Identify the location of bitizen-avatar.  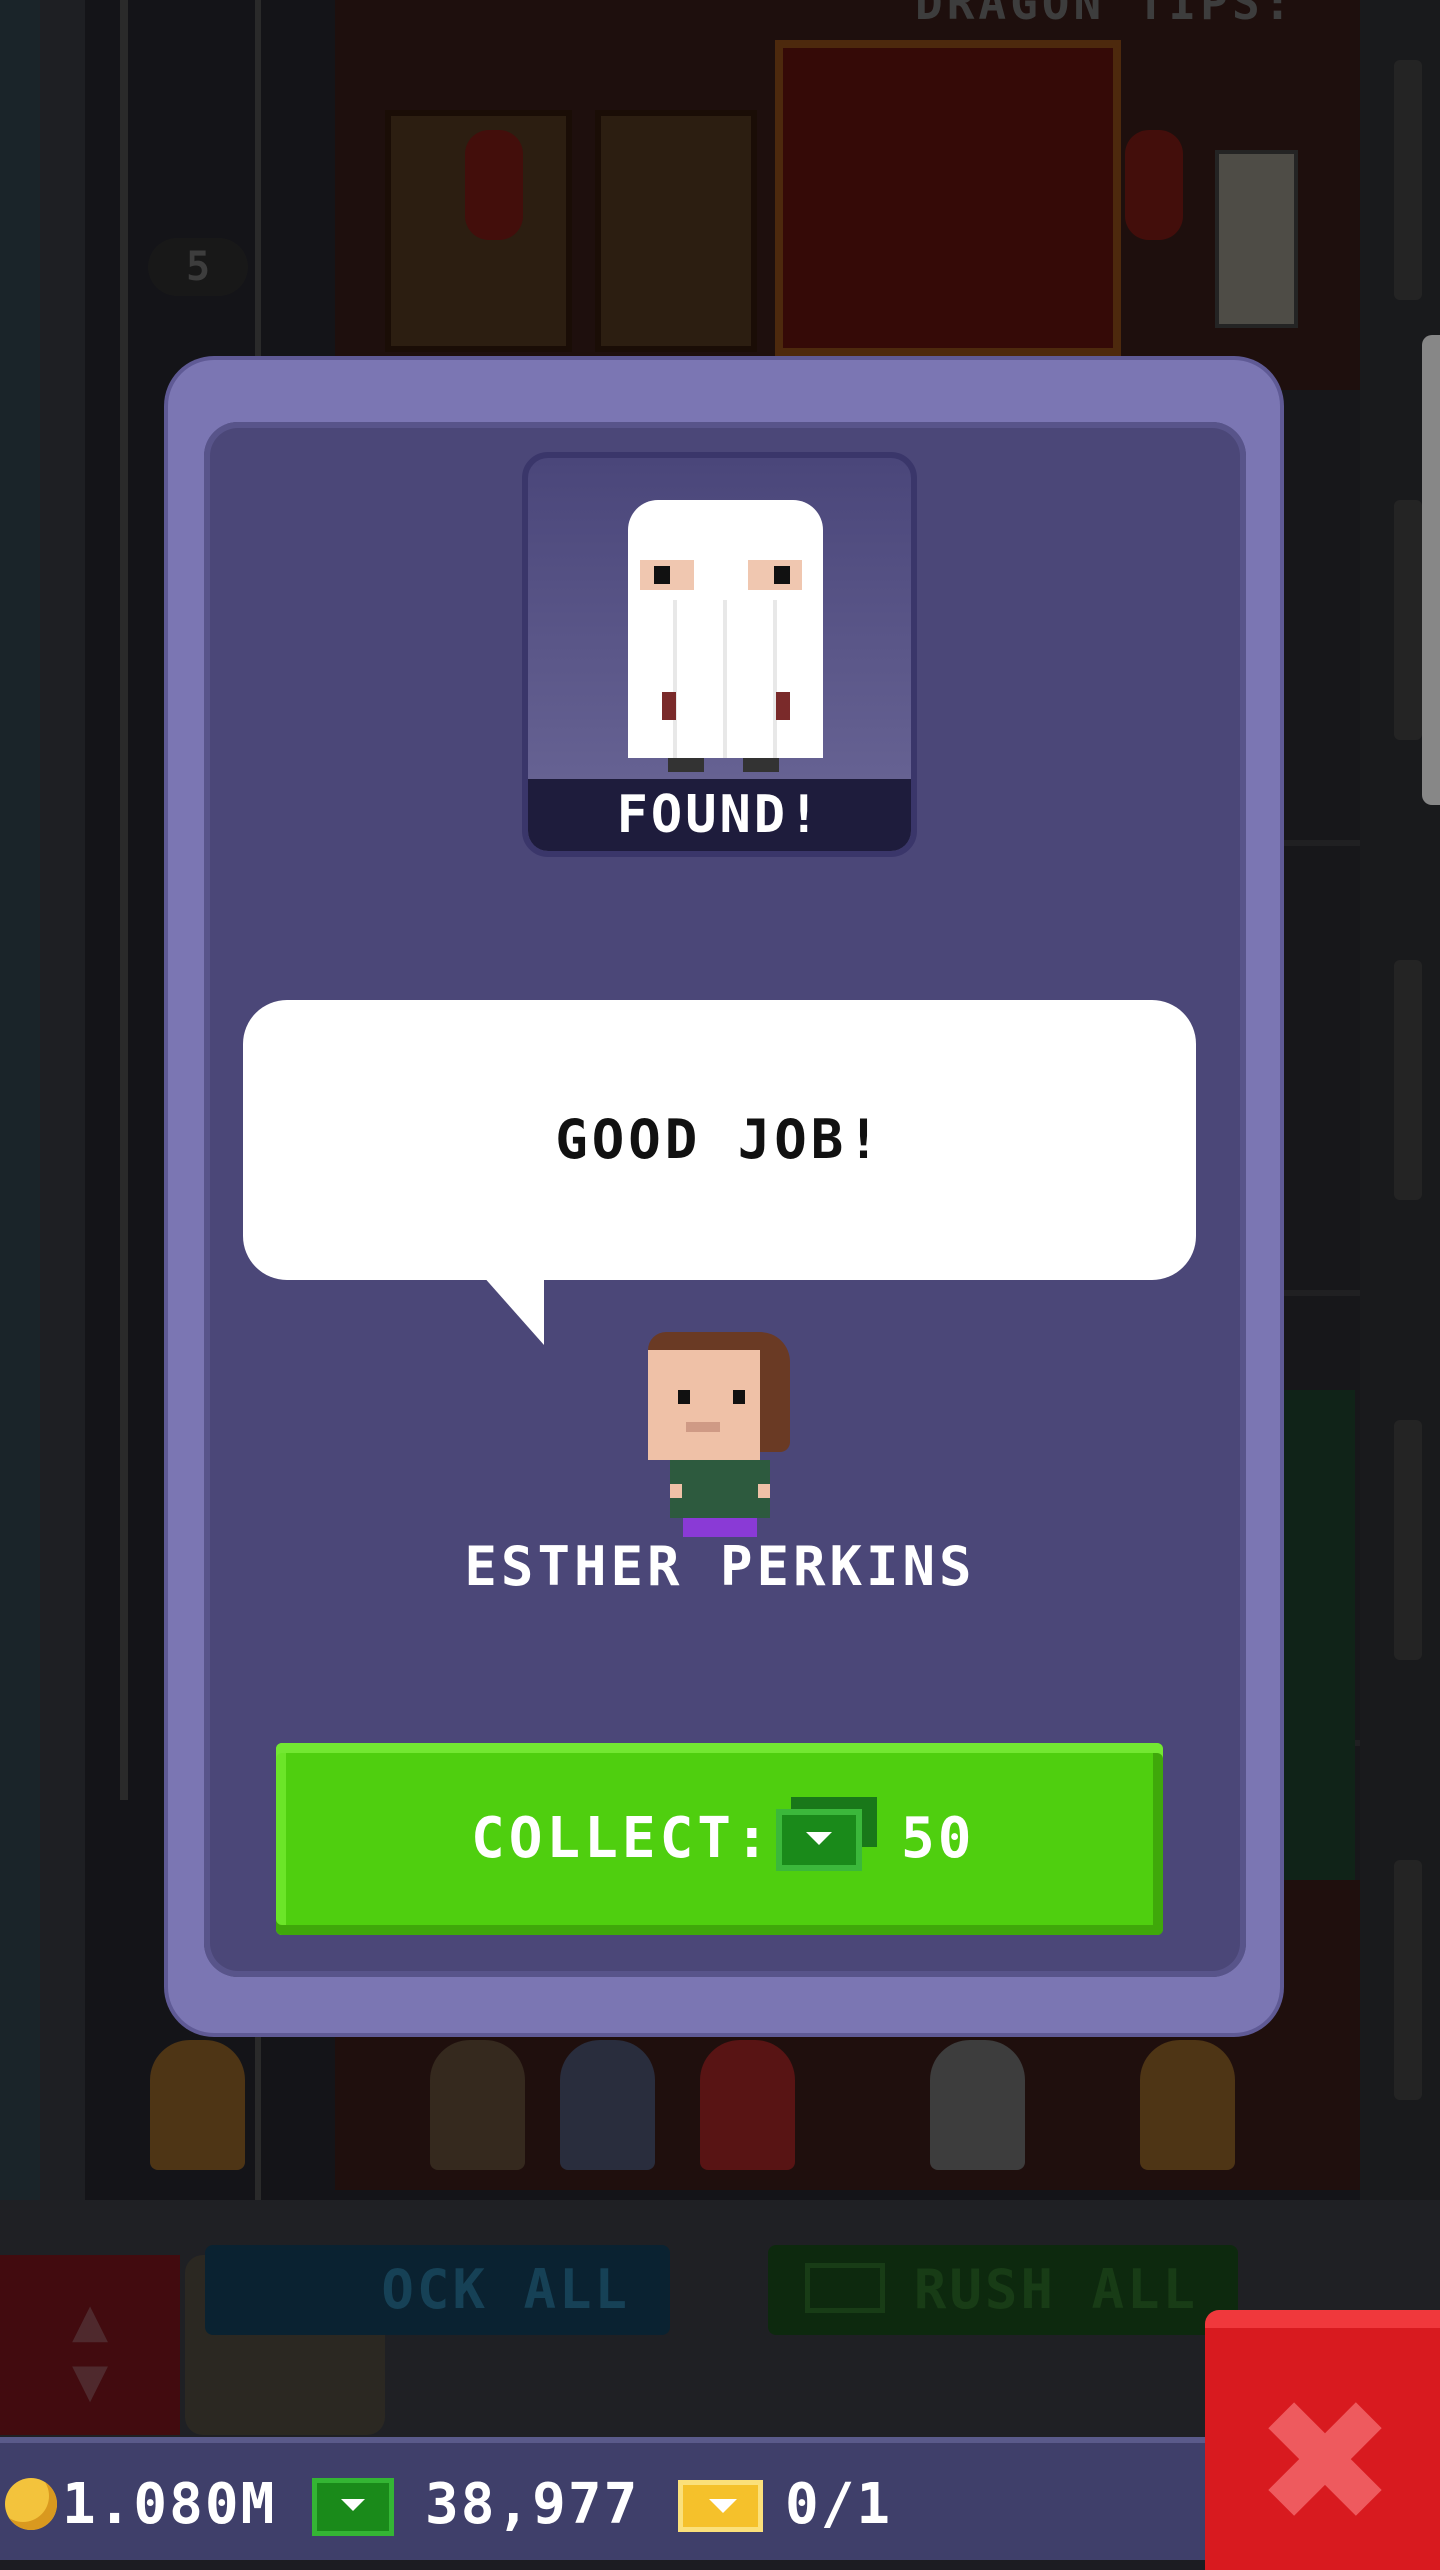
(720, 1434).